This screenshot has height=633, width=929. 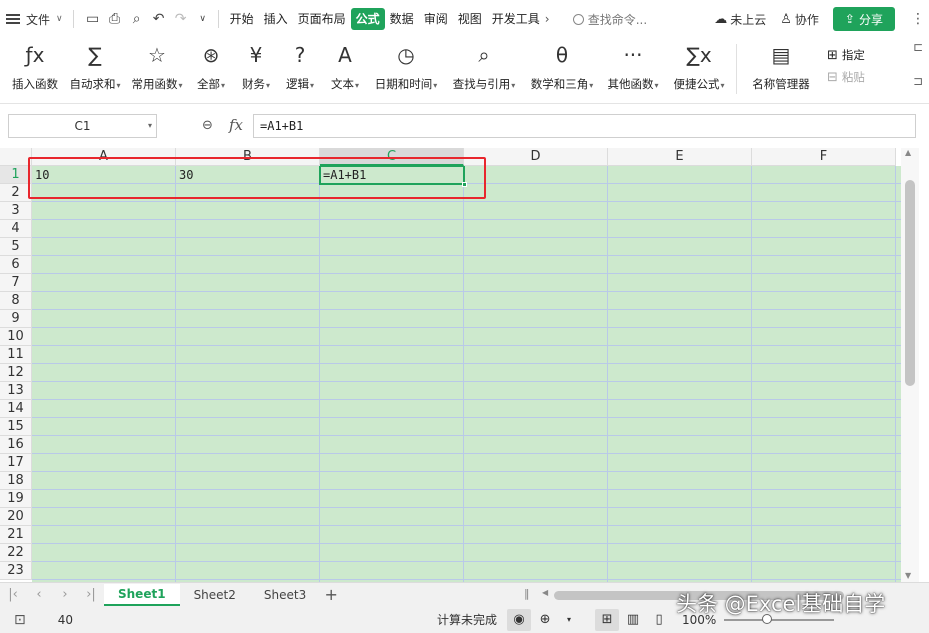 What do you see at coordinates (256, 69) in the screenshot?
I see `ribbon-button-4: ¥ 财务▾` at bounding box center [256, 69].